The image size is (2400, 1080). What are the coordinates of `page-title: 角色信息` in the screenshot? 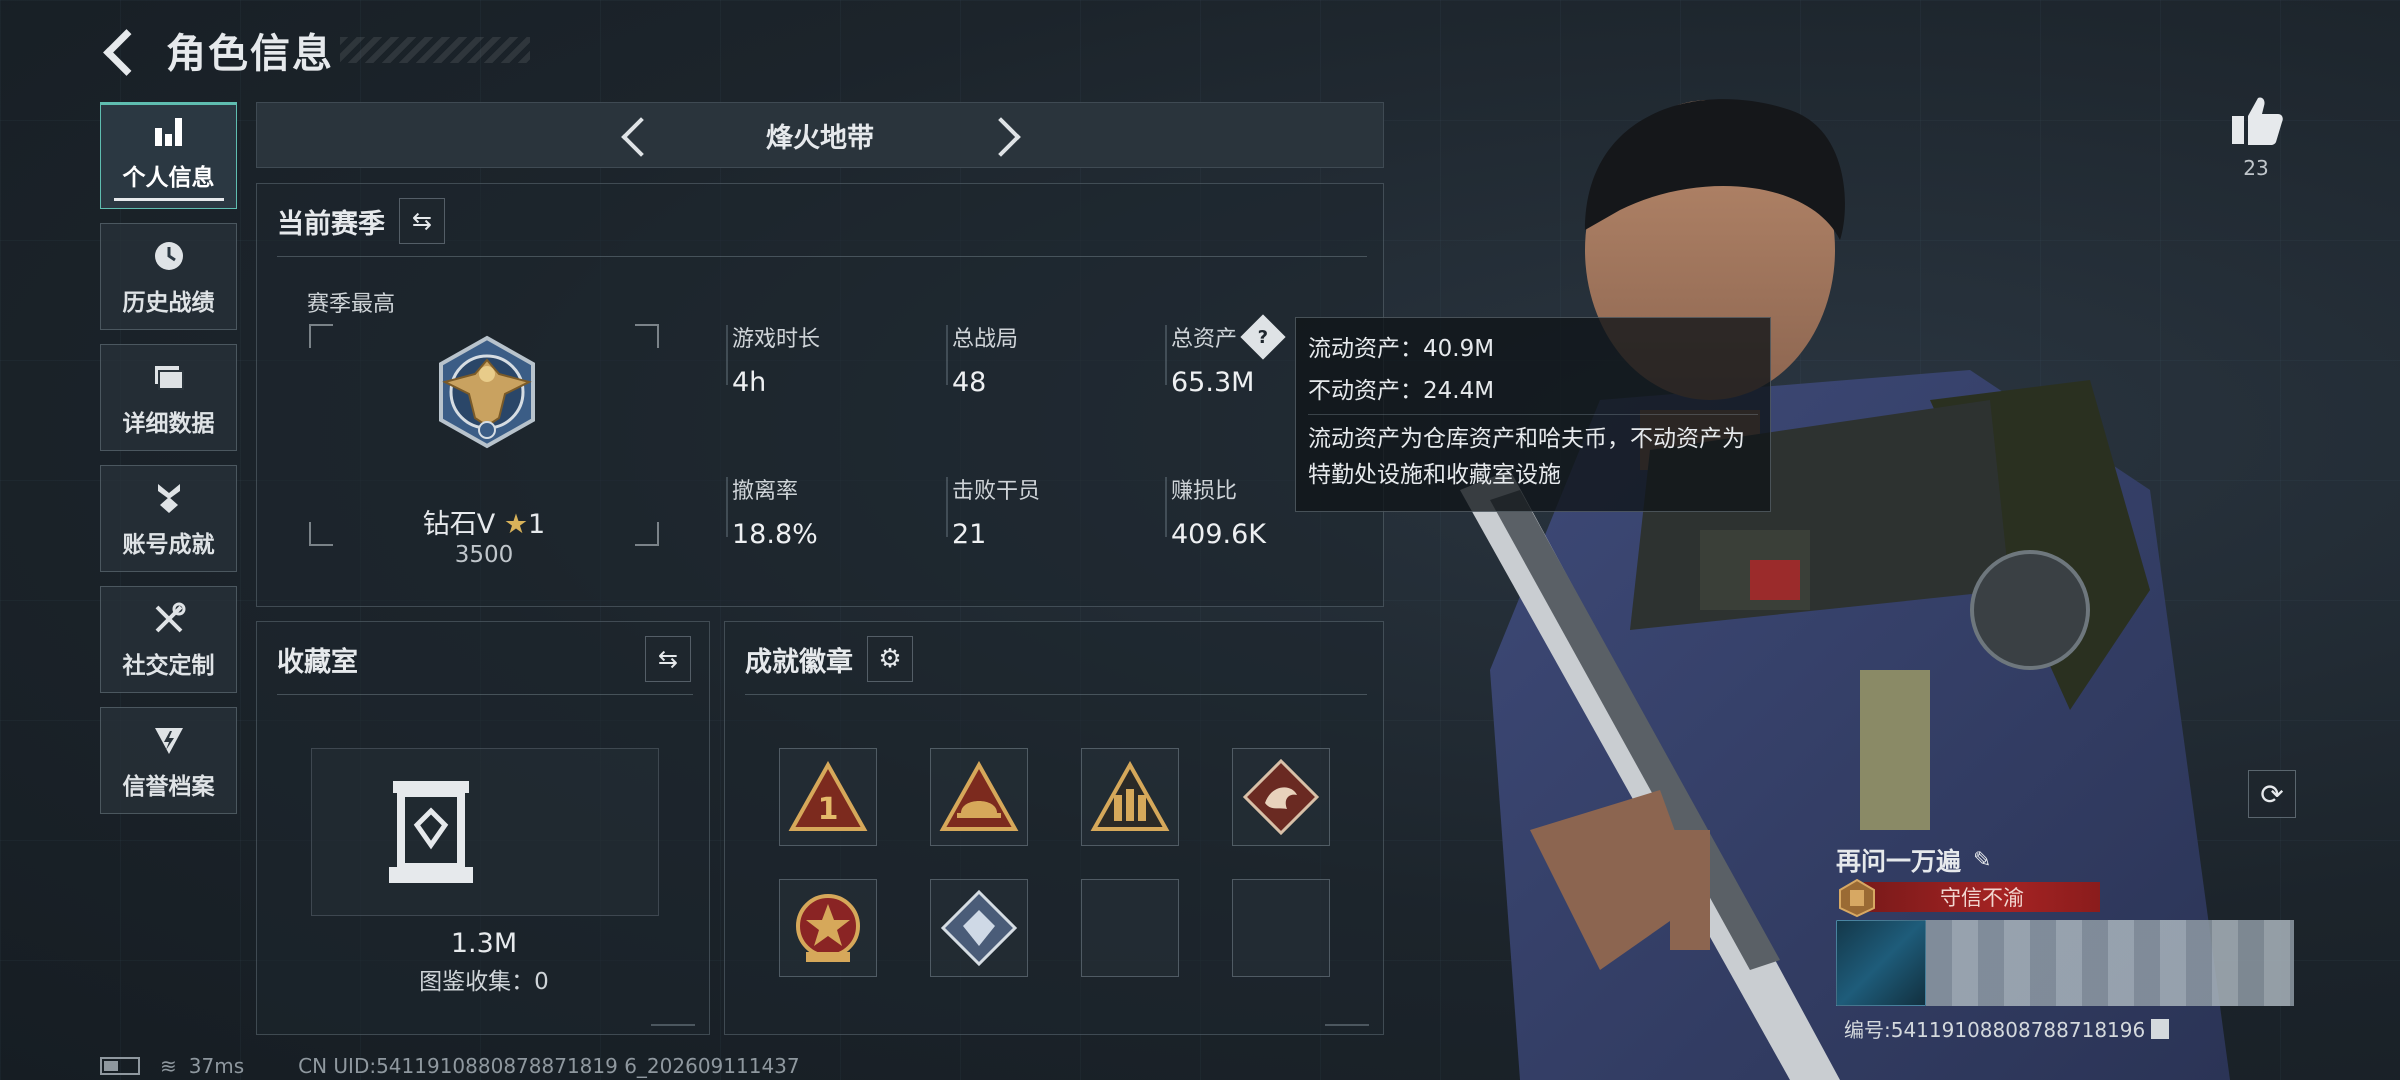 It's located at (250, 54).